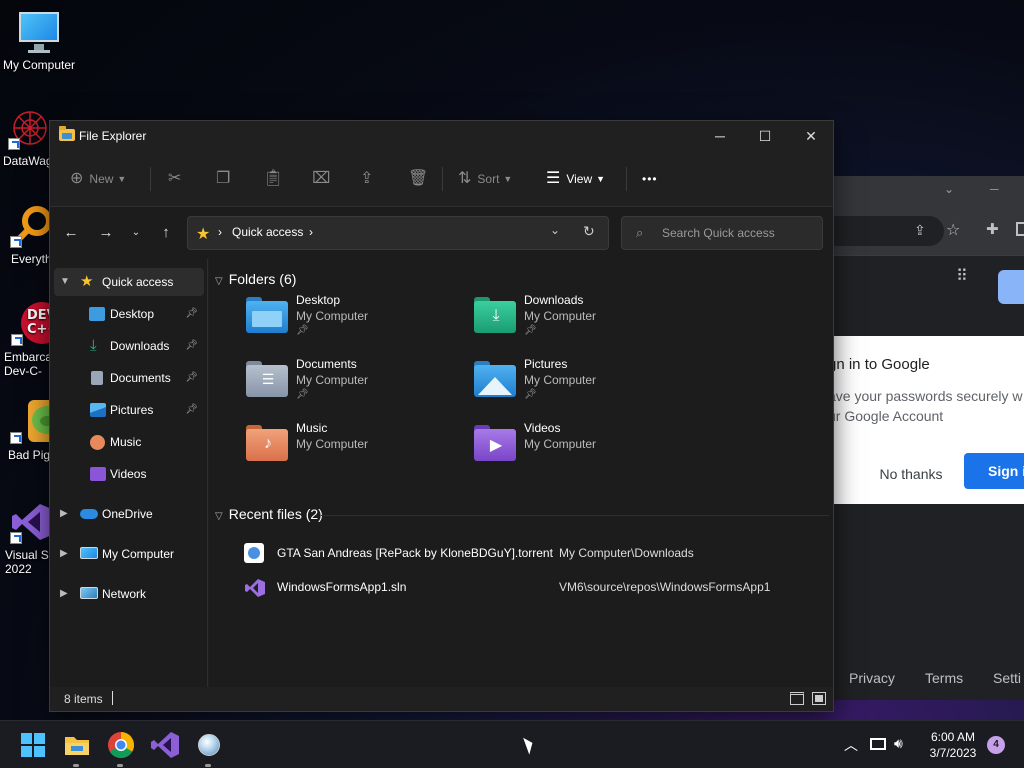 This screenshot has height=768, width=1024. I want to click on start-icon, so click(33, 745).